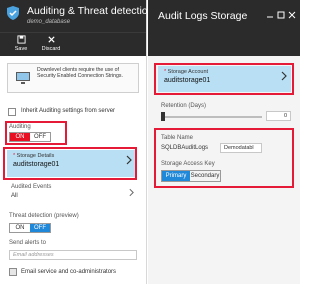 This screenshot has height=284, width=320. I want to click on retention-slider-handle, so click(163, 116).